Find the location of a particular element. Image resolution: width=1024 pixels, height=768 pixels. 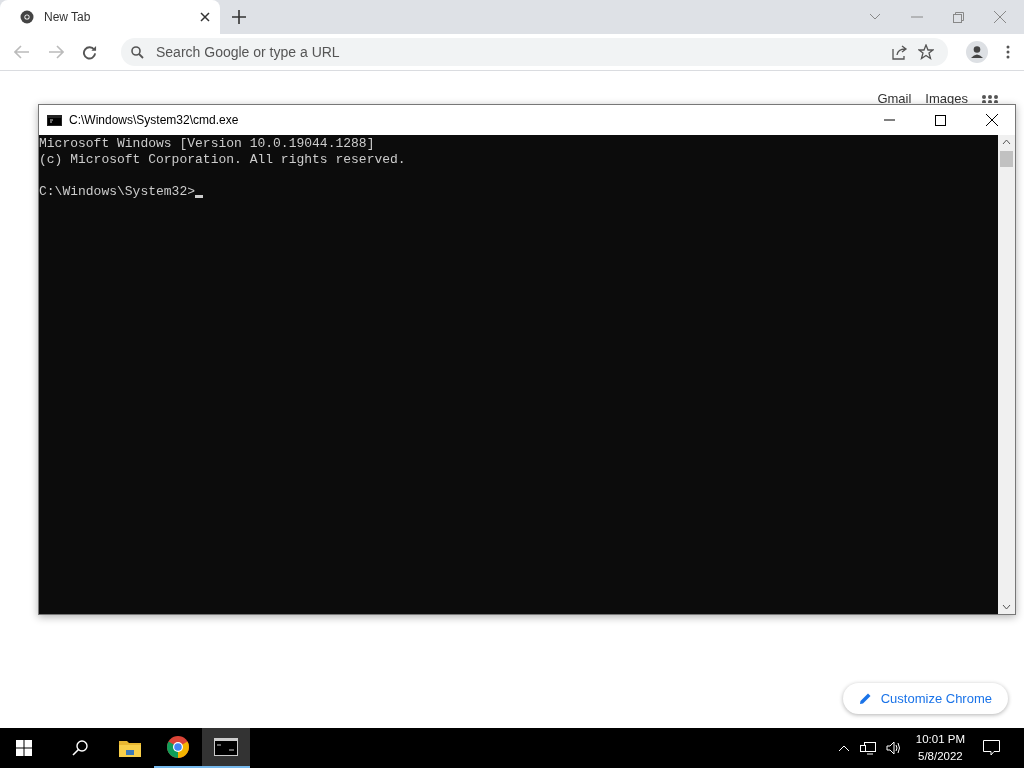

taskbar-app is located at coordinates (226, 748).